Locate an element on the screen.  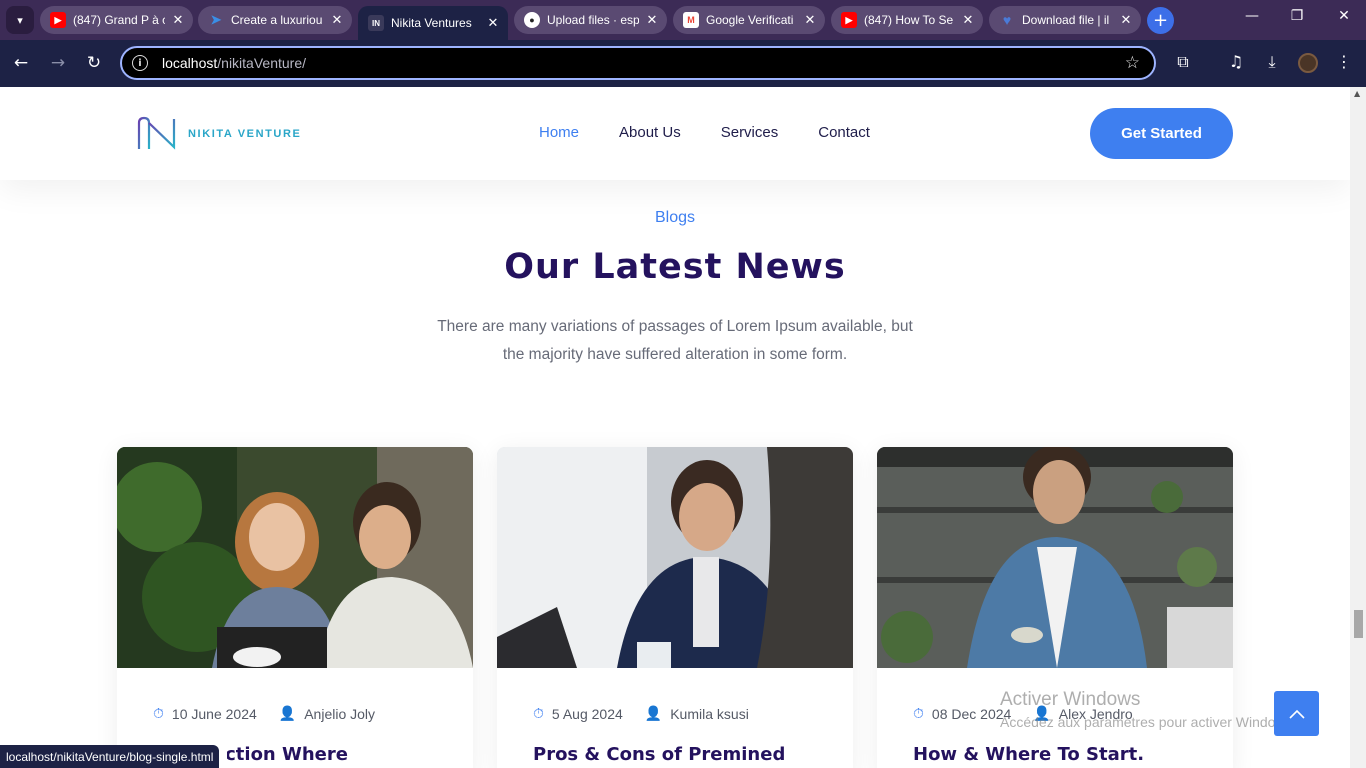
scrollbar-thumb is located at coordinates (1358, 624).